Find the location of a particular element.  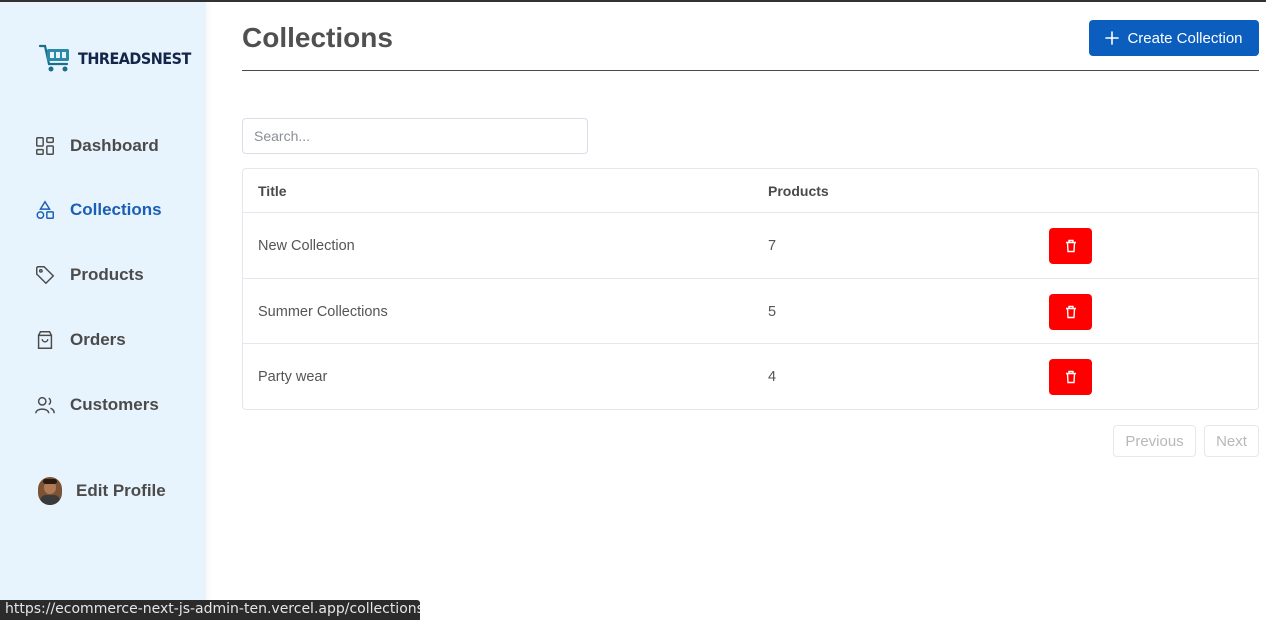

table-row: Party wear 4 is located at coordinates (750, 376).